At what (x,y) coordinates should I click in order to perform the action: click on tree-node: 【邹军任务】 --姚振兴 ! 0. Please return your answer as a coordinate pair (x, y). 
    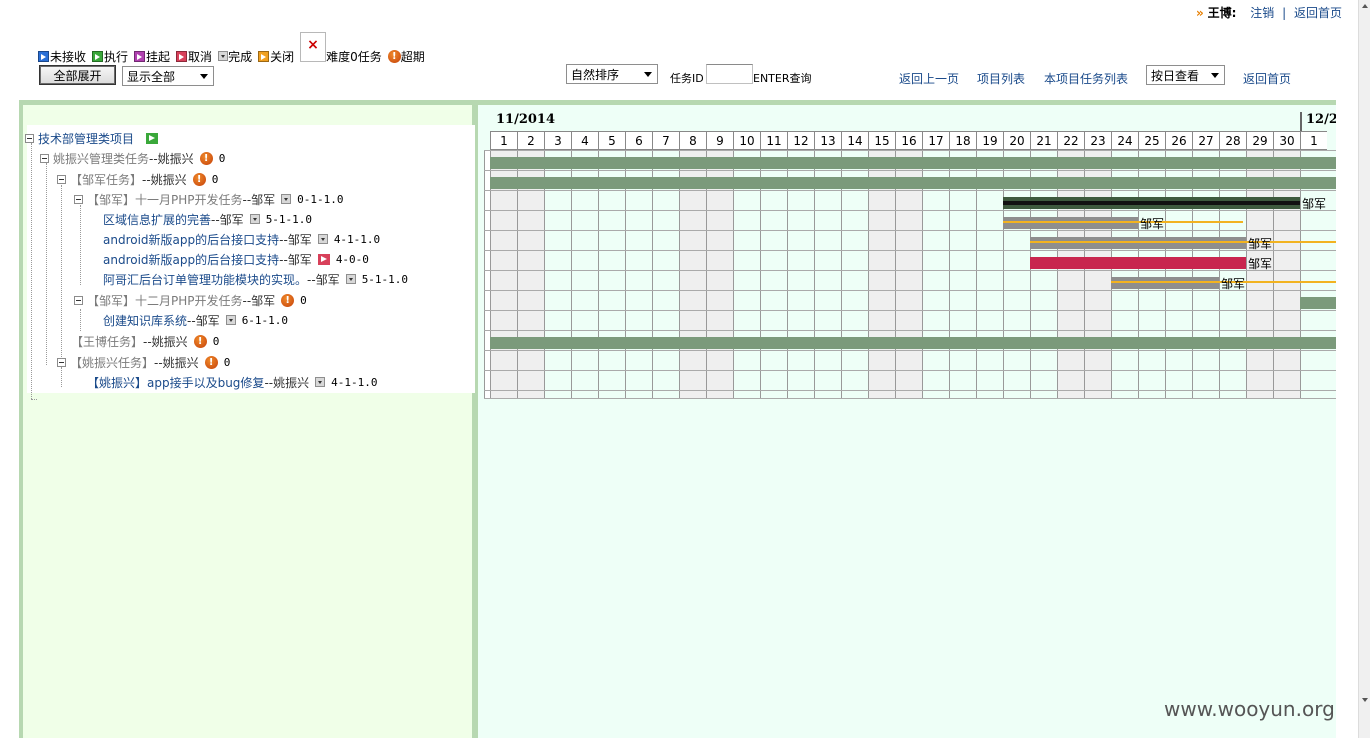
    Looking at the image, I should click on (137, 179).